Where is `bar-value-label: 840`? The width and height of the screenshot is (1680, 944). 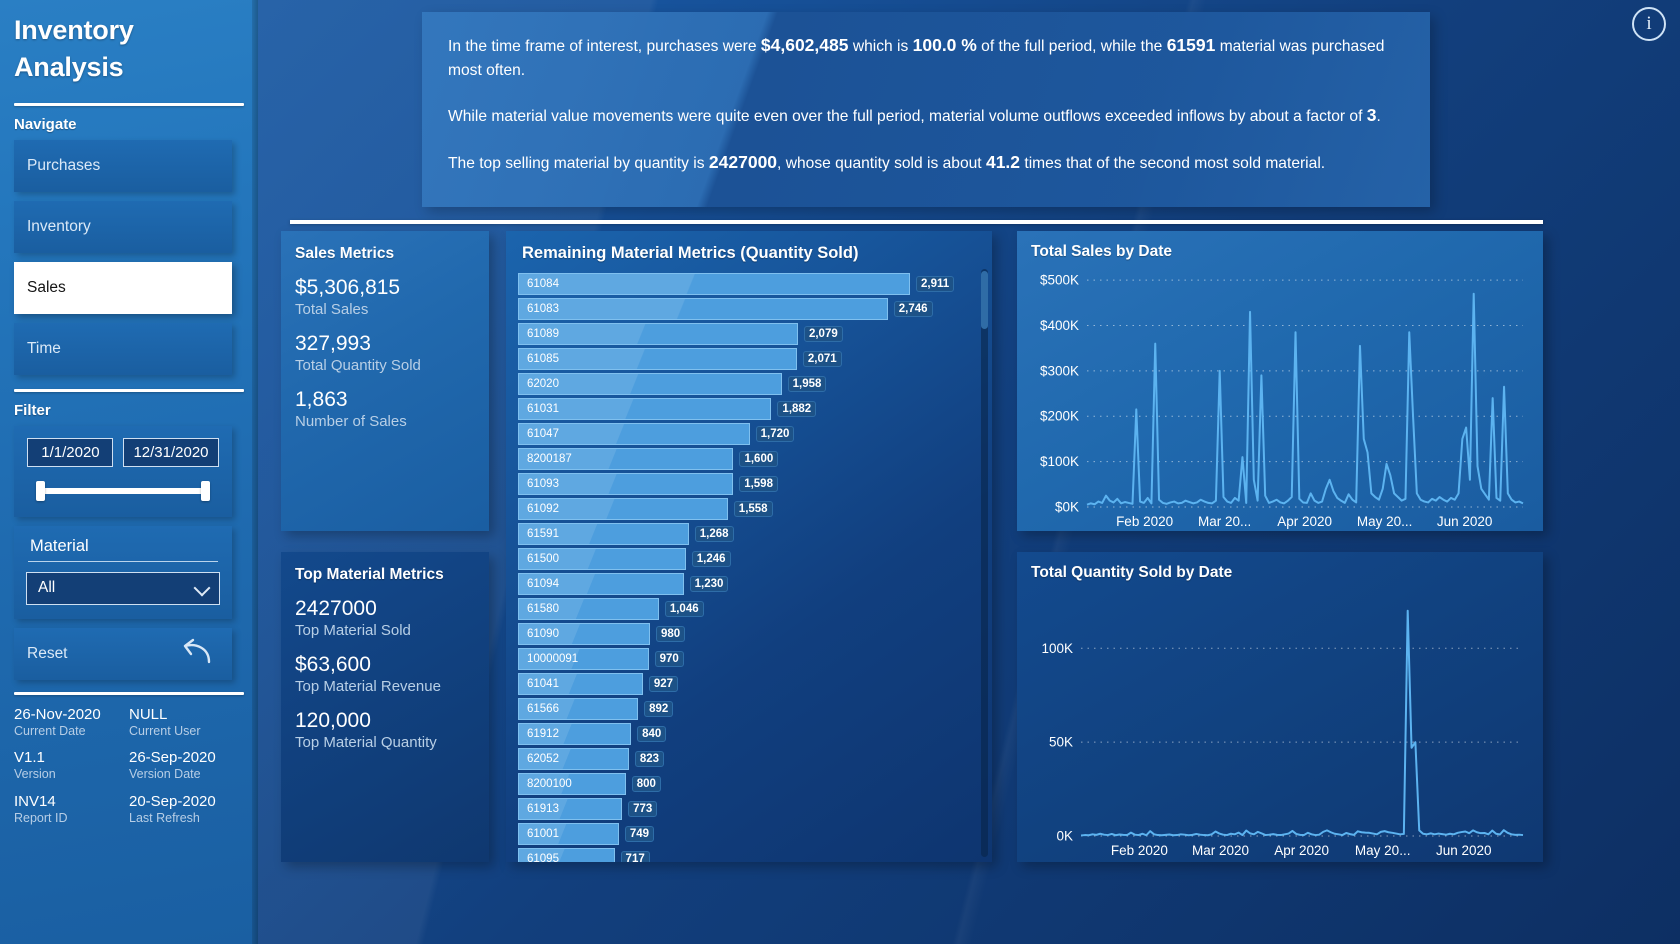
bar-value-label: 840 is located at coordinates (652, 734).